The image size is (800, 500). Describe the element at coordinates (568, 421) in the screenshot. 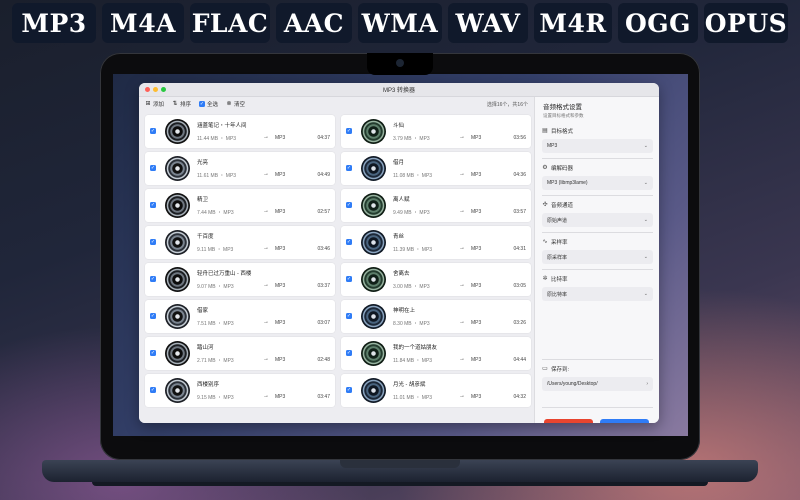

I see `cancel-button: 取消` at that location.